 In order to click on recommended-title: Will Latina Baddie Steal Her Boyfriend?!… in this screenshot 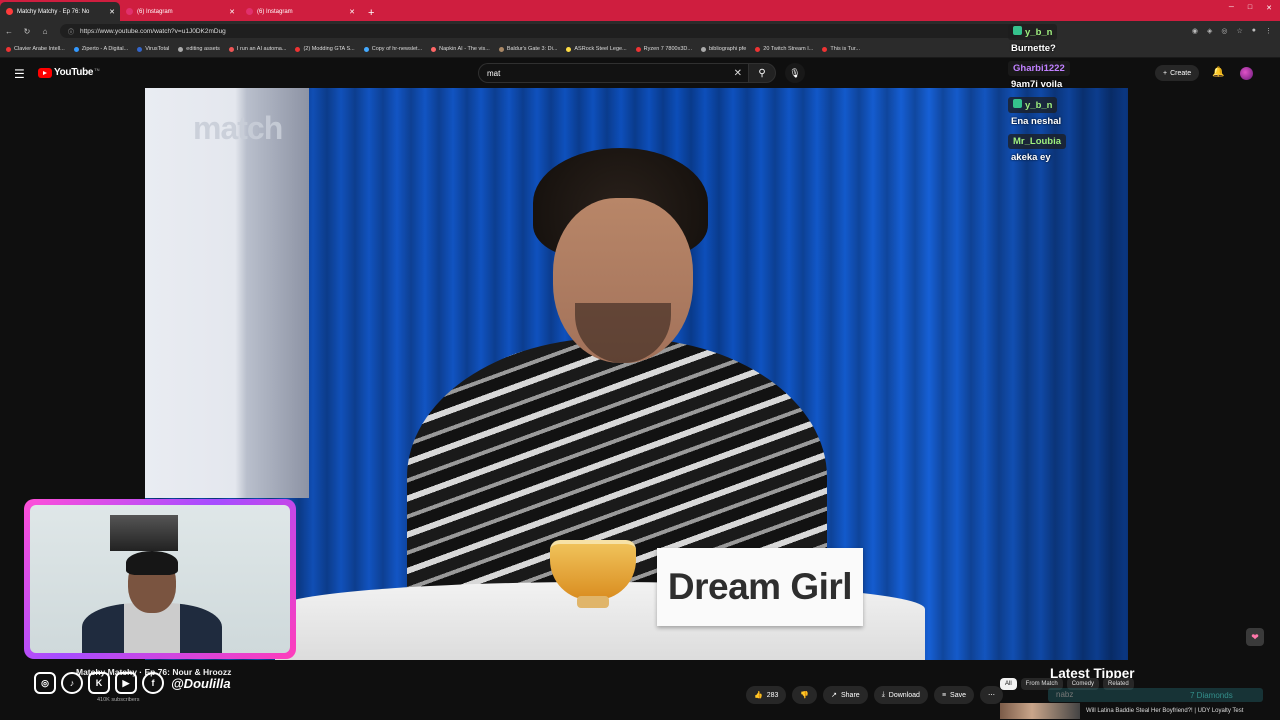, I will do `click(1165, 710)`.